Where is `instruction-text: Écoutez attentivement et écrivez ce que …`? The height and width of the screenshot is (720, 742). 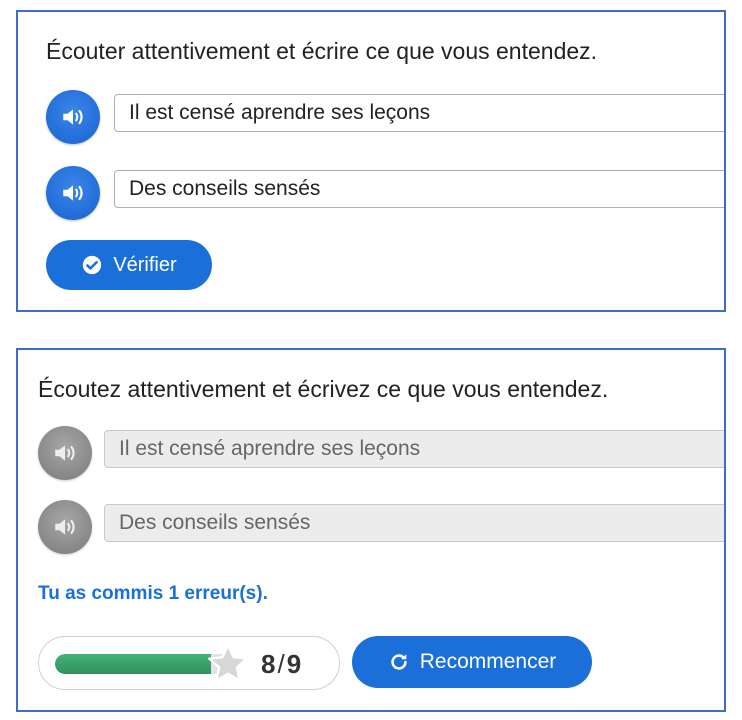
instruction-text: Écoutez attentivement et écrivez ce que … is located at coordinates (323, 389).